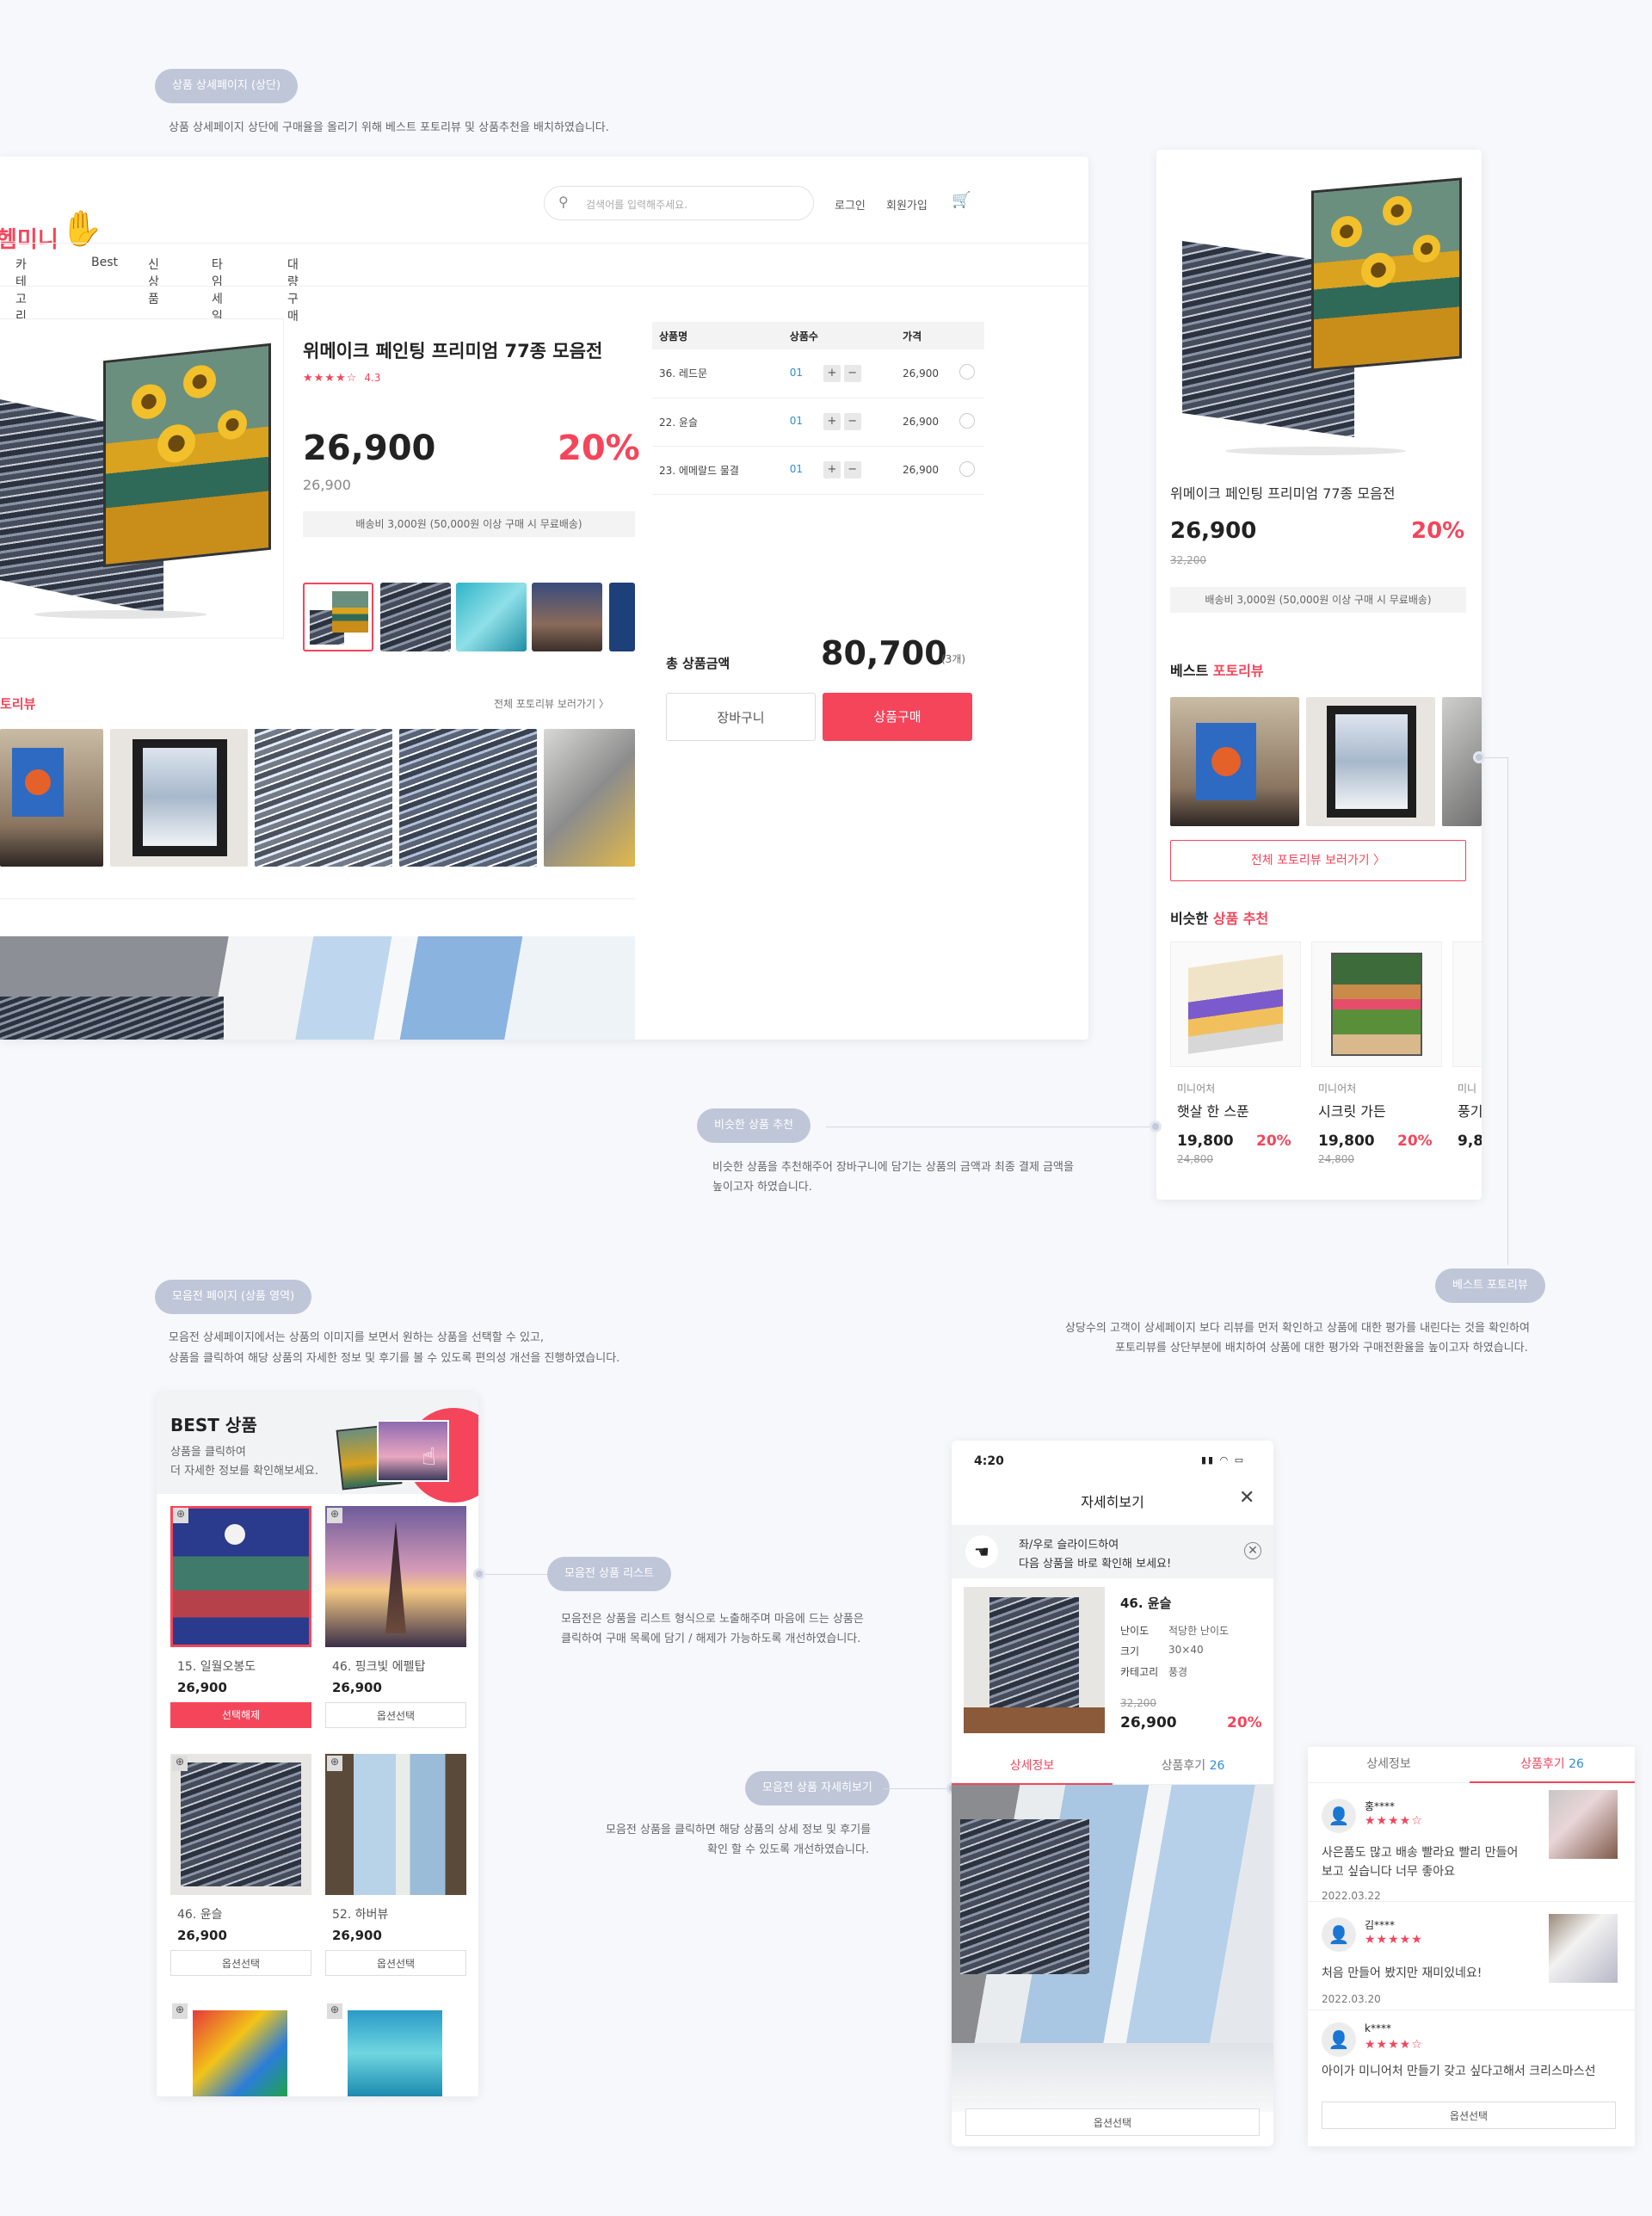  Describe the element at coordinates (241, 2049) in the screenshot. I see `collection-item-5: ⊕` at that location.